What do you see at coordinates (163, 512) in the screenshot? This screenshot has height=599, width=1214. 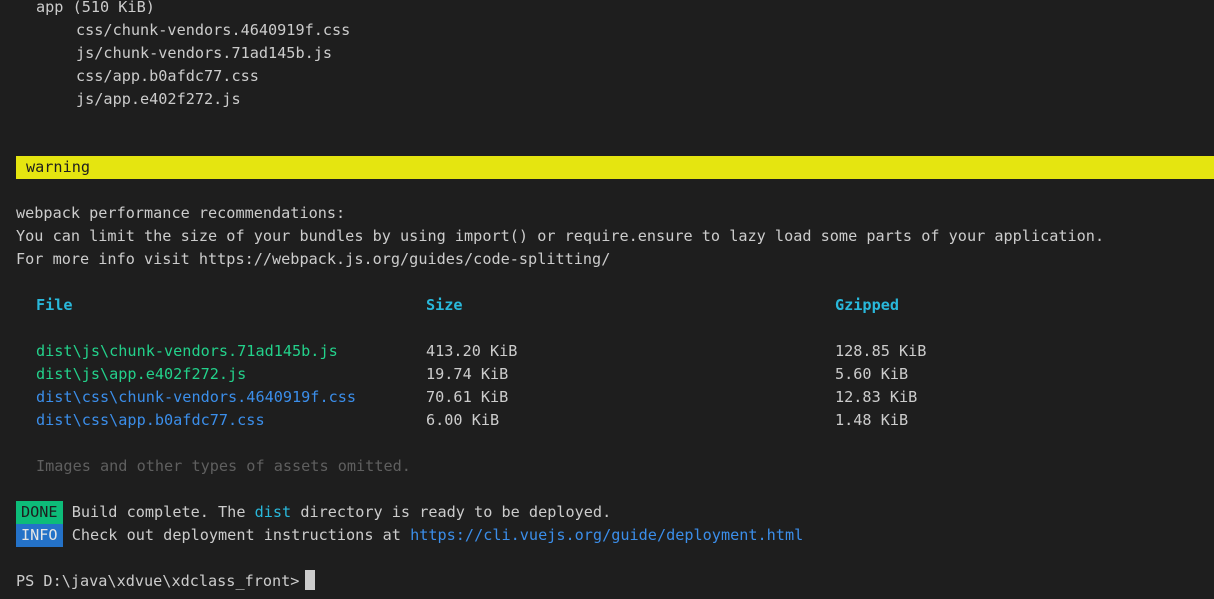 I see `done-text-before: Build complete. The` at bounding box center [163, 512].